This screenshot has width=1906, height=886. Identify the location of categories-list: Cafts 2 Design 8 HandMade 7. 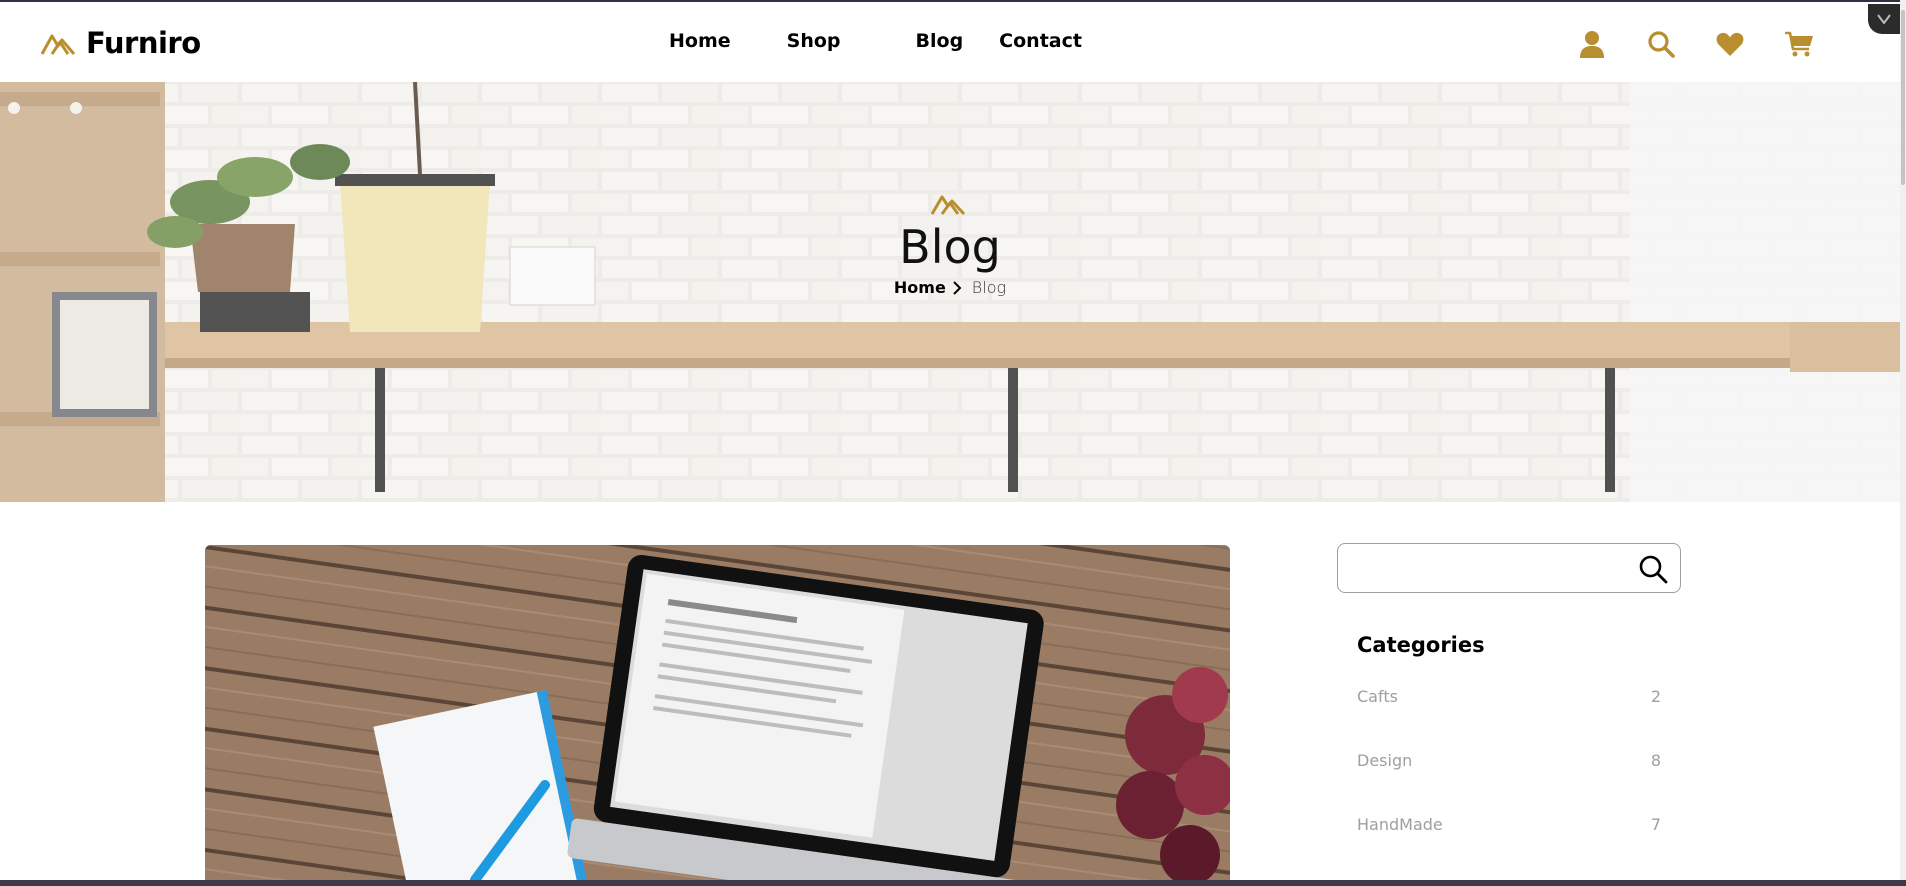
(1509, 783).